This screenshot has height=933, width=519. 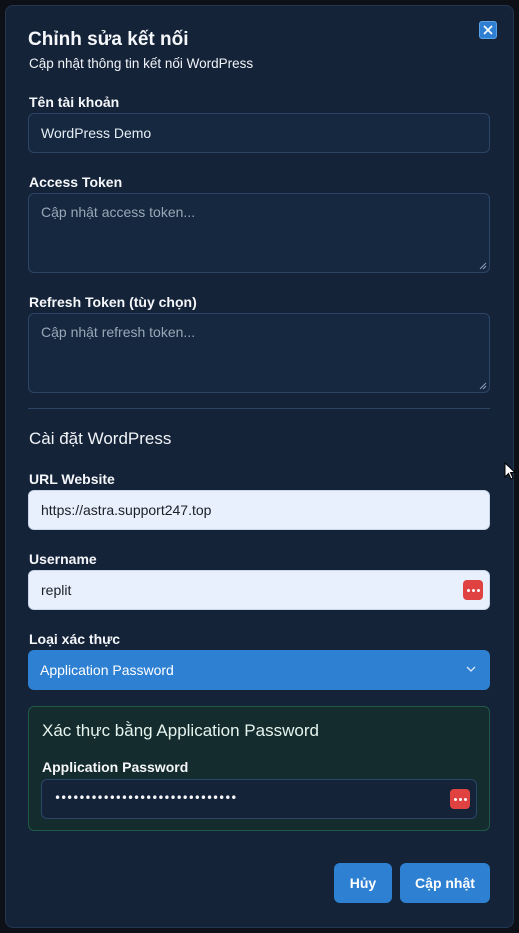 I want to click on url-input: https://astra.support247.top, so click(x=259, y=510).